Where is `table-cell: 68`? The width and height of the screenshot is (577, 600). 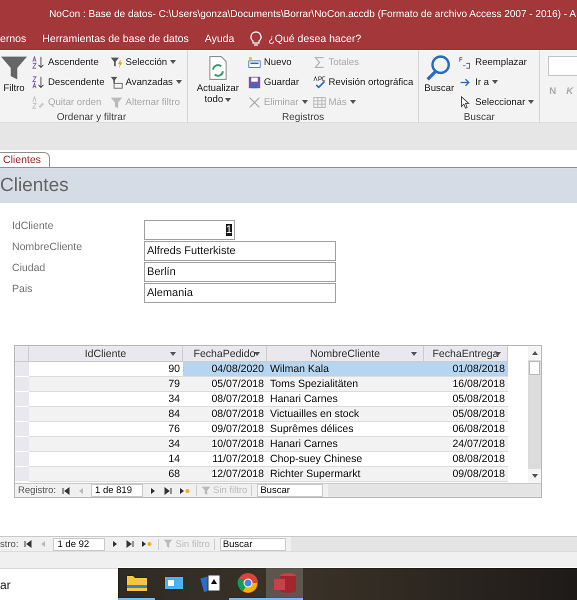 table-cell: 68 is located at coordinates (106, 474).